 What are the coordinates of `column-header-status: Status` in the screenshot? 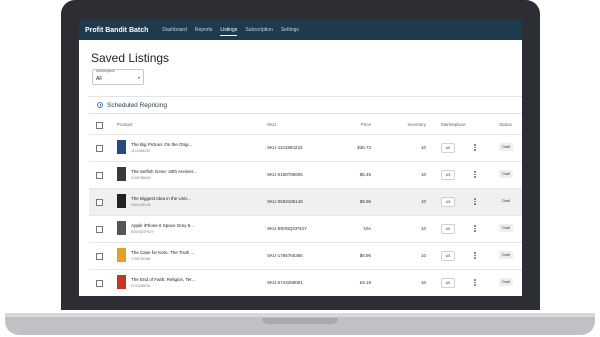 It's located at (505, 124).